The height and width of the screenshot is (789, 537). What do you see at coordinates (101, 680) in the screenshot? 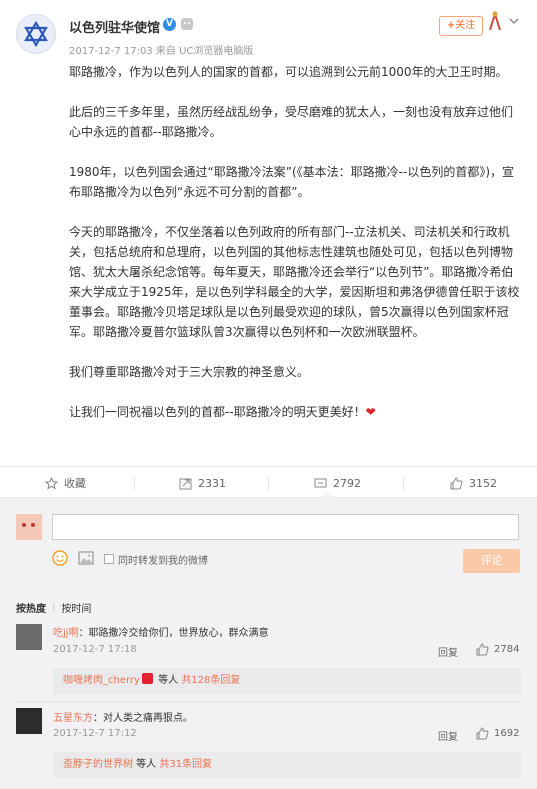
I see `sub-reply-name: 咖喱烤肉_cherry` at bounding box center [101, 680].